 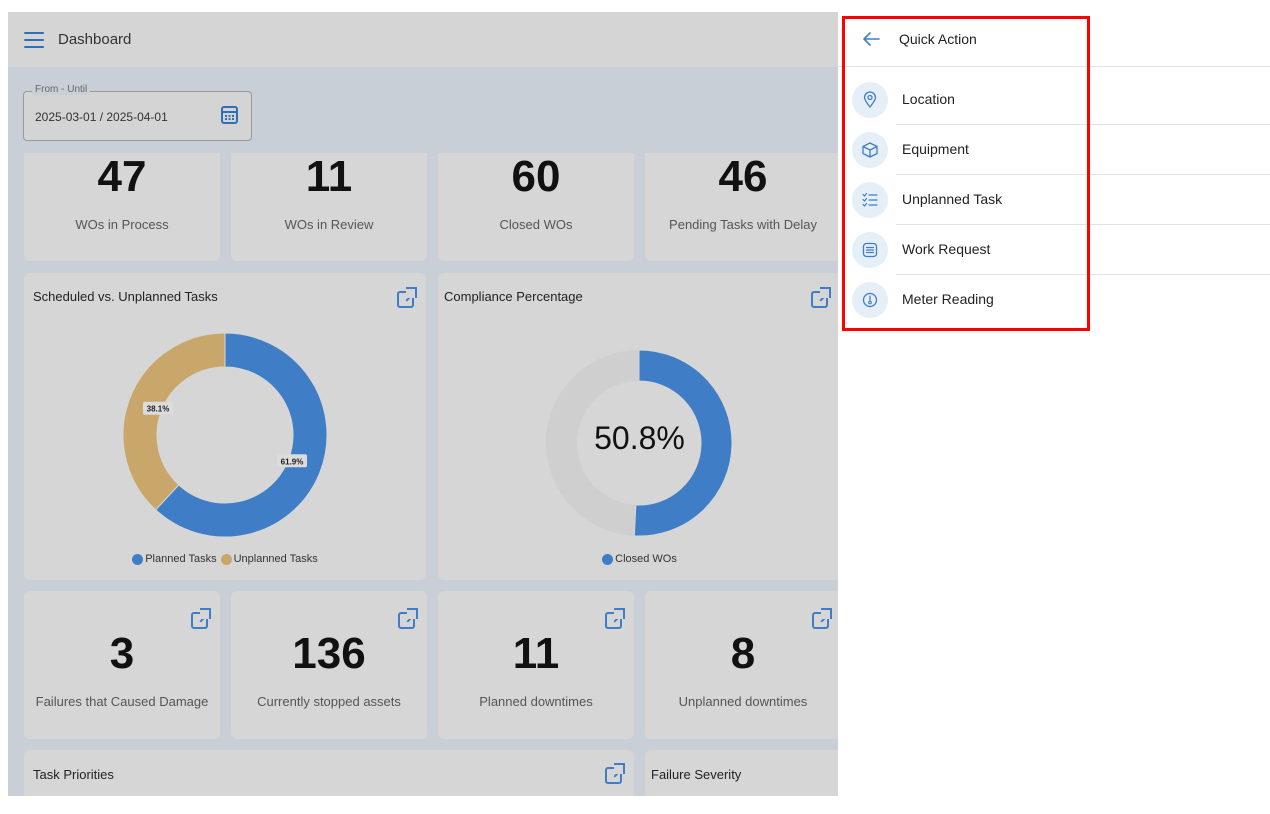 I want to click on quick-action-label: Meter Reading, so click(x=948, y=299).